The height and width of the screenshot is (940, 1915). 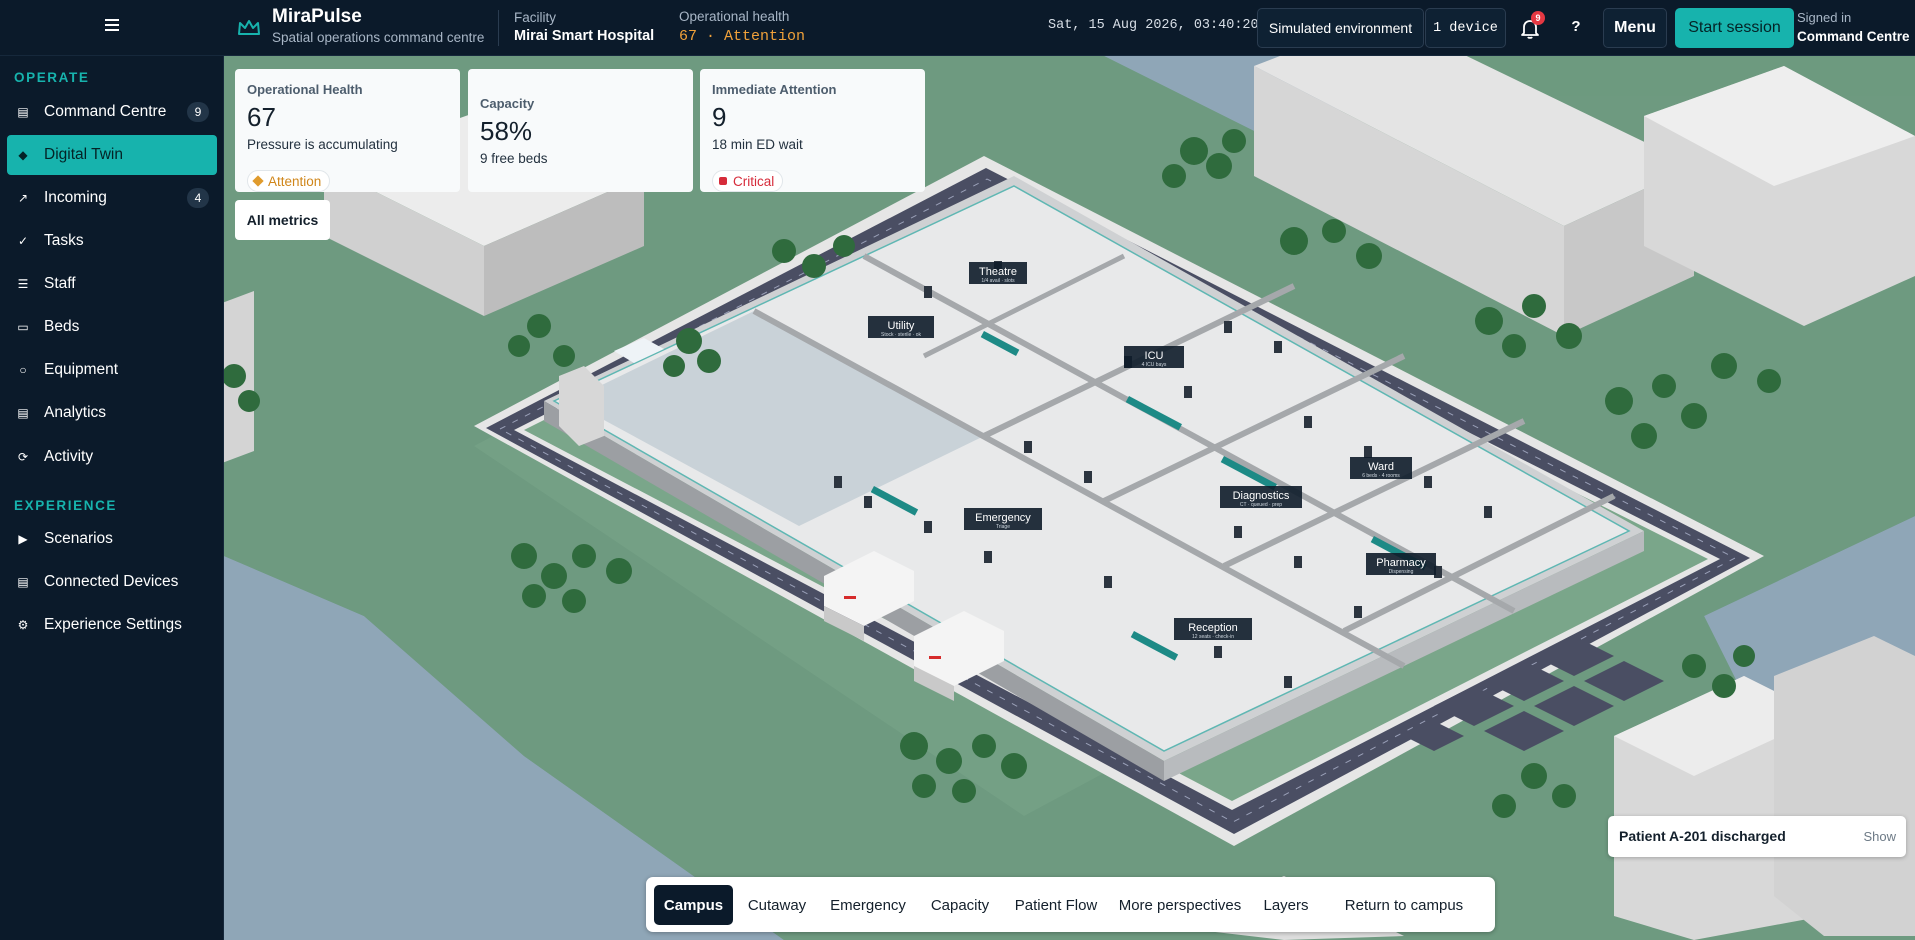 I want to click on sidebar-item-scenarios: ▶ Scenarios, so click(x=112, y=539).